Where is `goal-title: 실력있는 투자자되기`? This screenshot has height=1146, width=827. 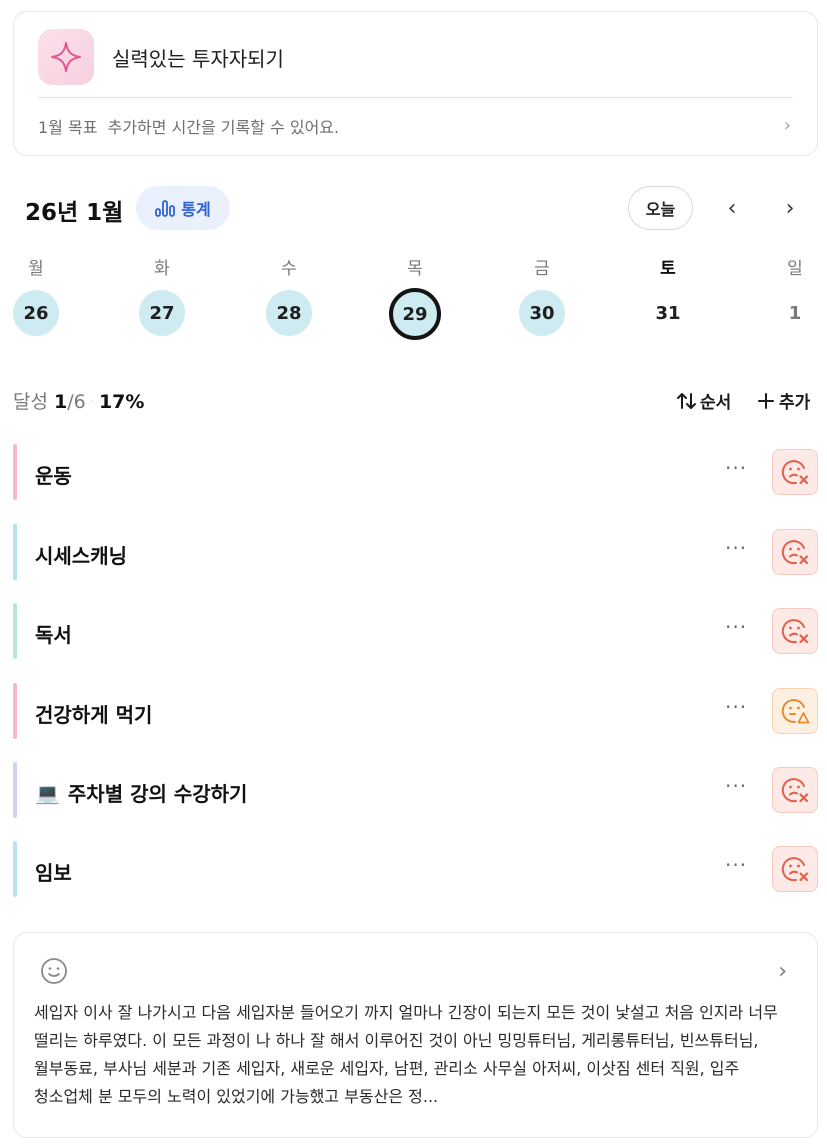
goal-title: 실력있는 투자자되기 is located at coordinates (198, 59).